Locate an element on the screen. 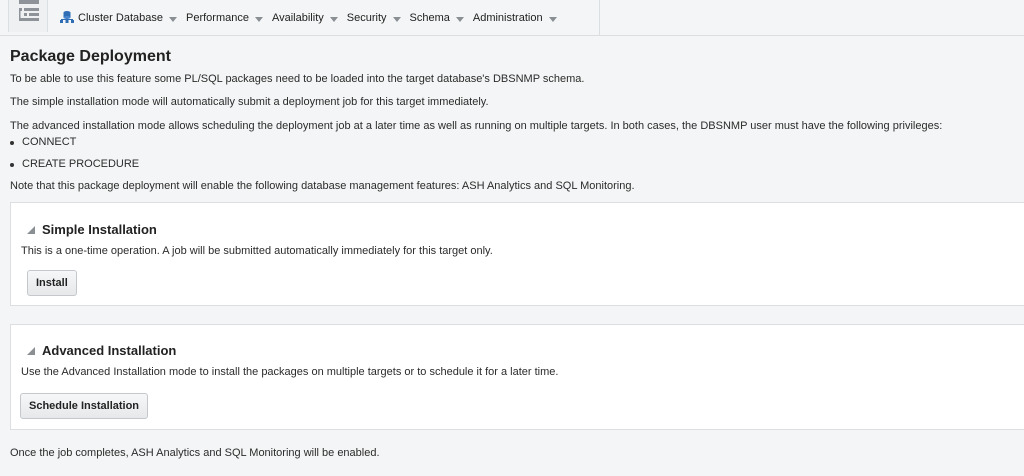 This screenshot has height=476, width=1024. simple-installation-header: Simple Installation is located at coordinates (92, 229).